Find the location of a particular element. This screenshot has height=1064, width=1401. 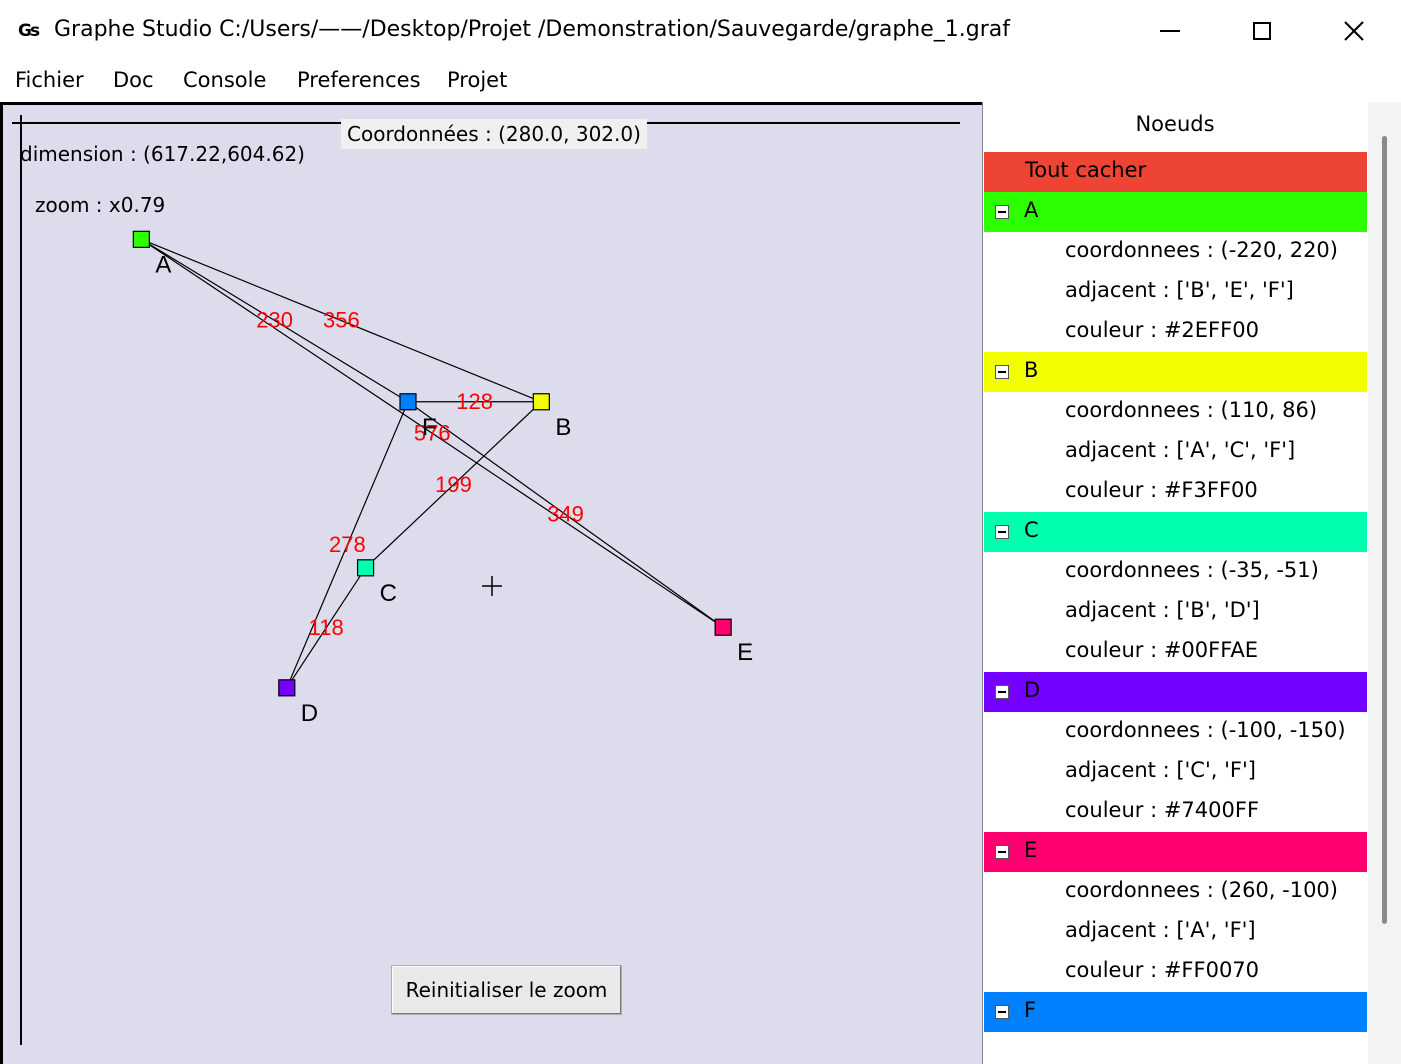

node-b-adjacent: adjacent : ['A', 'C', 'F'] is located at coordinates (1180, 450).